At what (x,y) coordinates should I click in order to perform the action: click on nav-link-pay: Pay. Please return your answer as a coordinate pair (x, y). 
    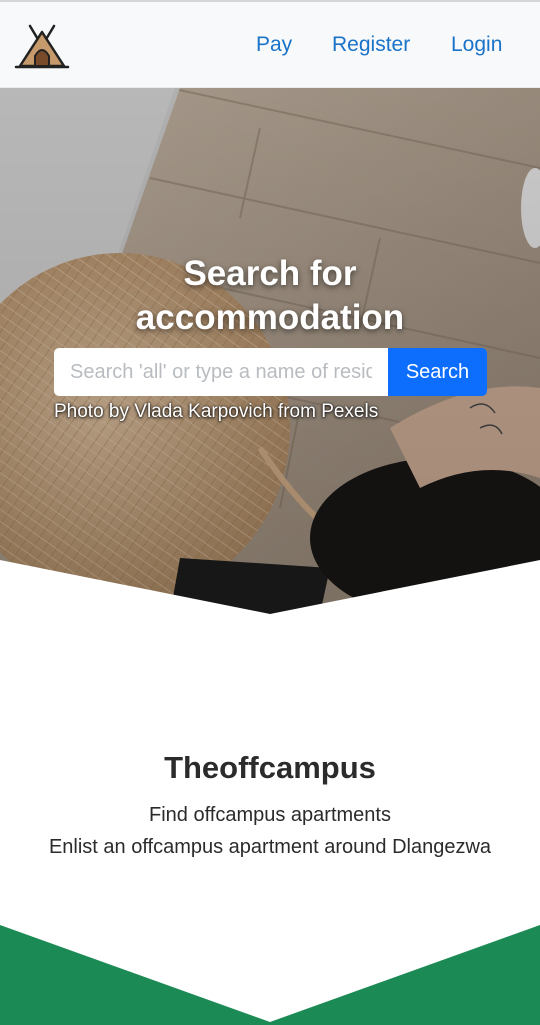
    Looking at the image, I should click on (274, 45).